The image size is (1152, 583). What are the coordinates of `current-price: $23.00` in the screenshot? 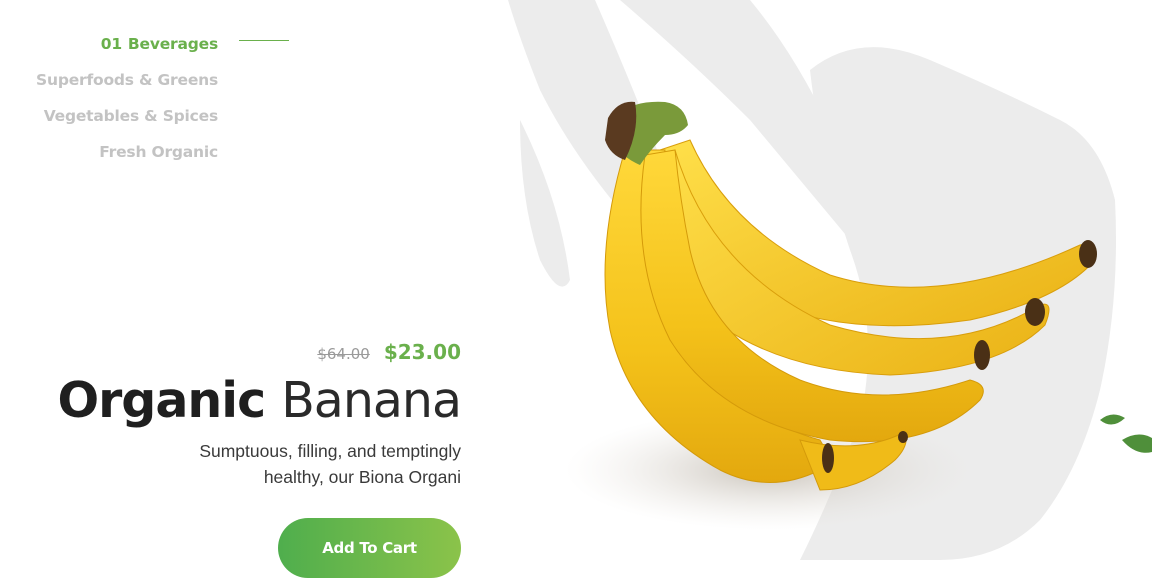 It's located at (422, 352).